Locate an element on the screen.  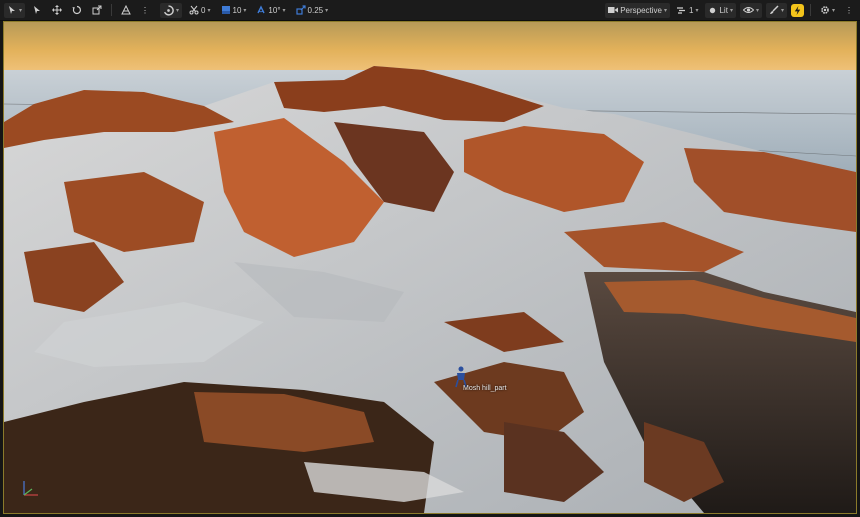
rotate-snap-value: 0 is located at coordinates (203, 10).